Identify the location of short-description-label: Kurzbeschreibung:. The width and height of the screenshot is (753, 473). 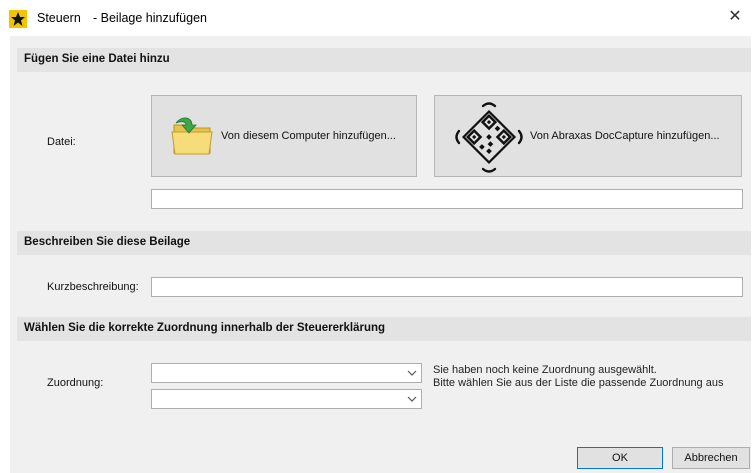
(93, 287).